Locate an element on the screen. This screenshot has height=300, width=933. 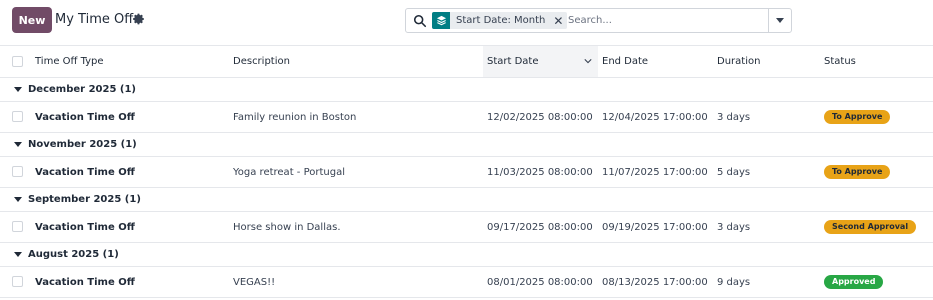
group-header: September 2025 (1) is located at coordinates (466, 200).